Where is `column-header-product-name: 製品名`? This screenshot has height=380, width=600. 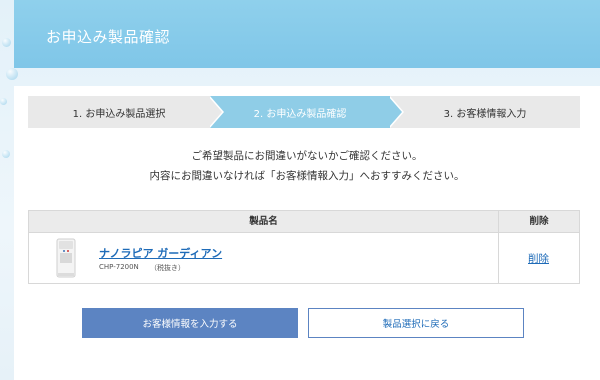
column-header-product-name: 製品名 is located at coordinates (263, 221).